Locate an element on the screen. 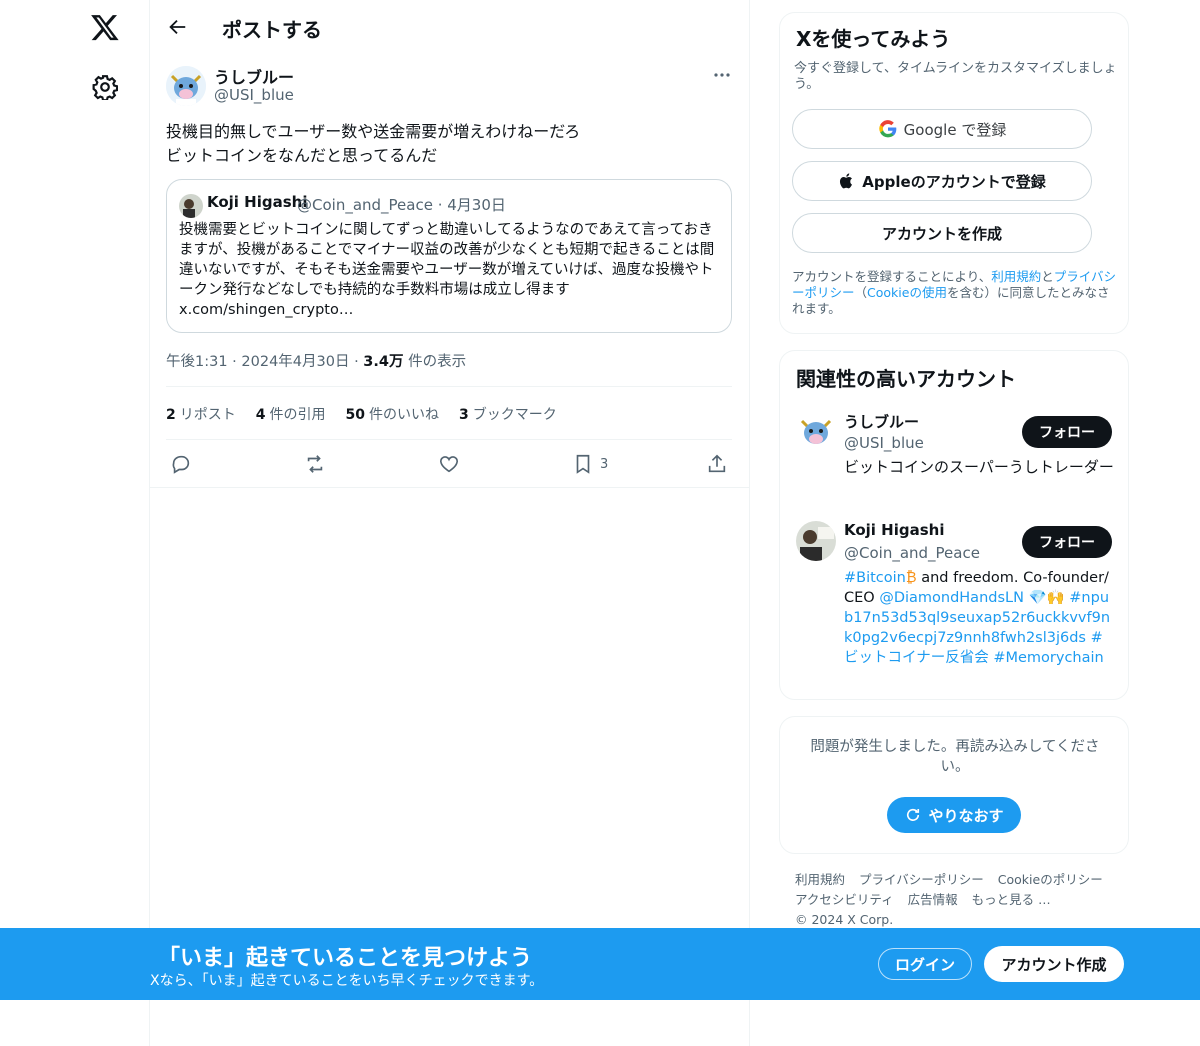 The height and width of the screenshot is (1046, 1200). stat-quotes: 4 件の引用 is located at coordinates (291, 414).